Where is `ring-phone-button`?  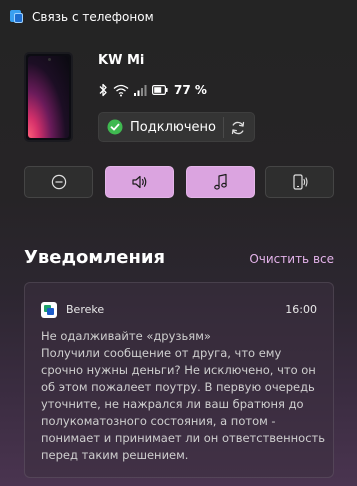 ring-phone-button is located at coordinates (299, 182).